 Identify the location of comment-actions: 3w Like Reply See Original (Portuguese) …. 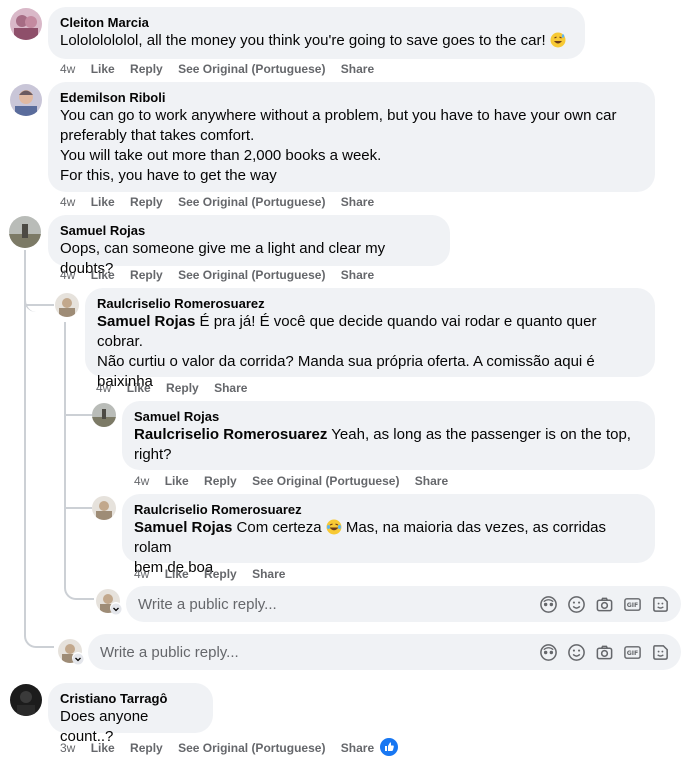
(223, 748).